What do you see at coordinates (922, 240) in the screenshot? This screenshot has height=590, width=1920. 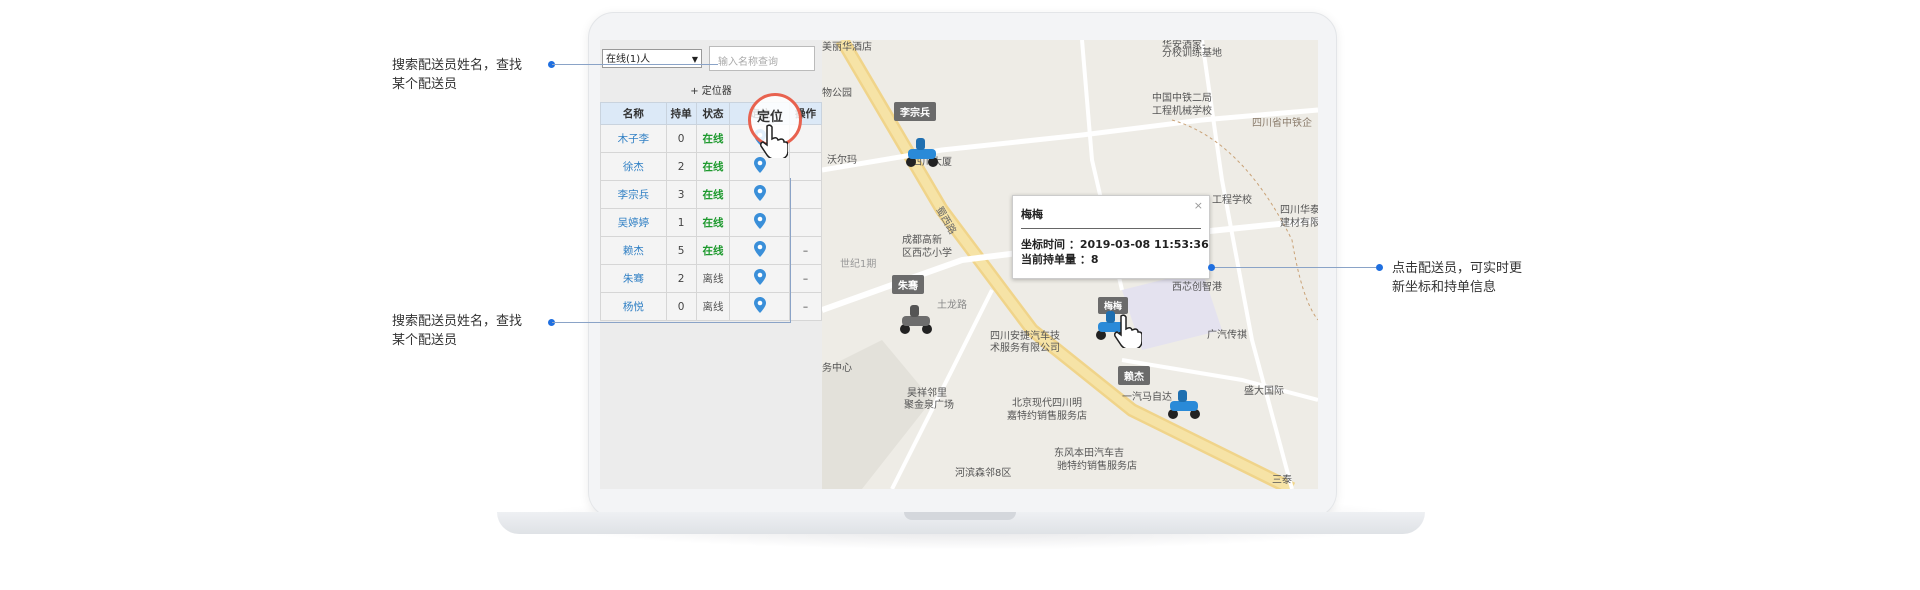 I see `map-label: 成都高新` at bounding box center [922, 240].